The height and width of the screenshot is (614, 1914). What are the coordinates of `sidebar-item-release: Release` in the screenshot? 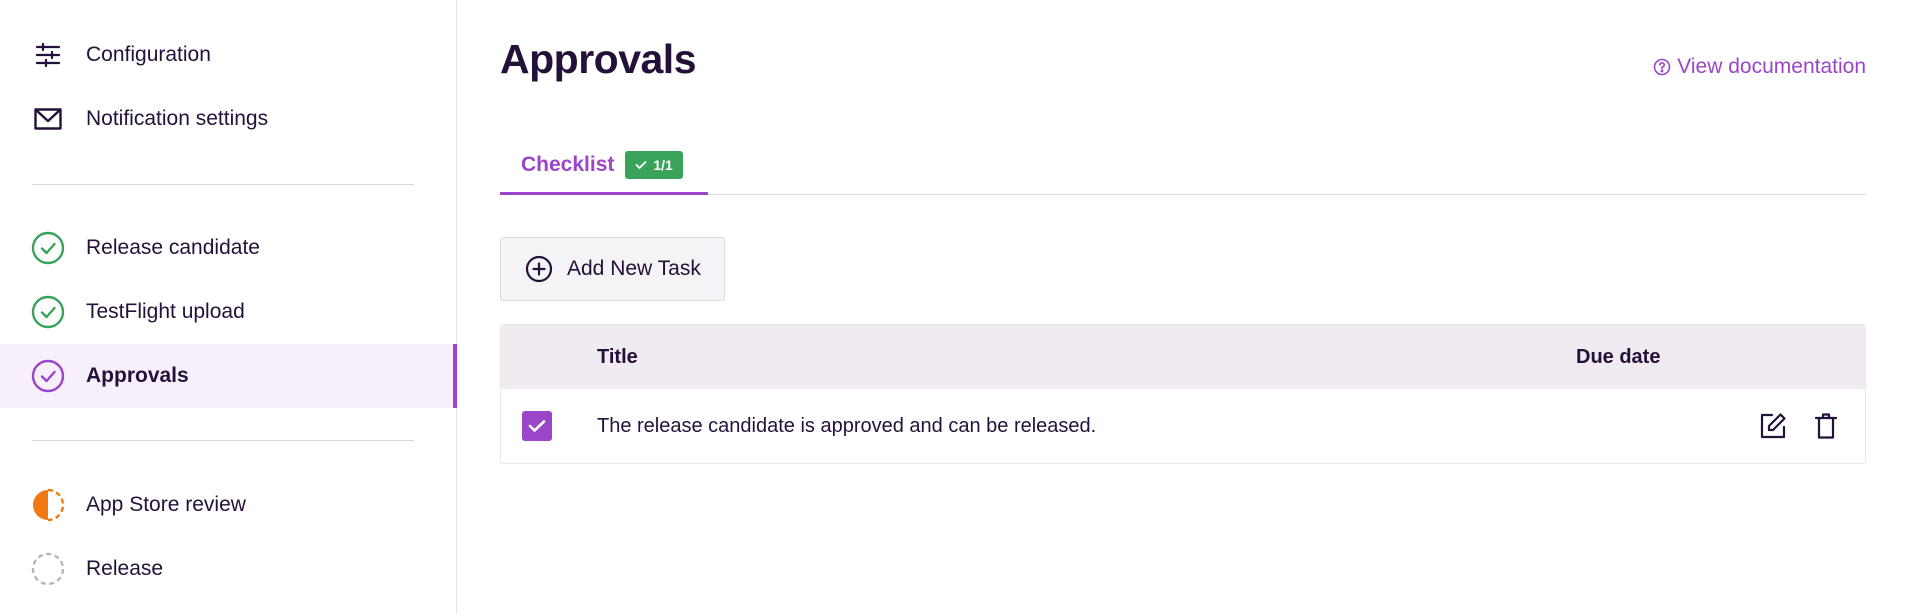 It's located at (228, 569).